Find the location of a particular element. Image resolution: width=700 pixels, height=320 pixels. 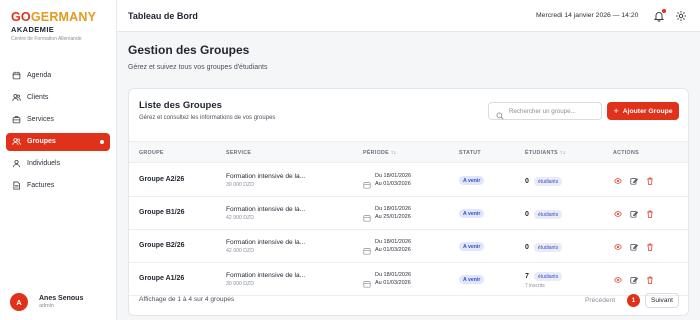

col-header-actions: ACTIONS is located at coordinates (626, 153).